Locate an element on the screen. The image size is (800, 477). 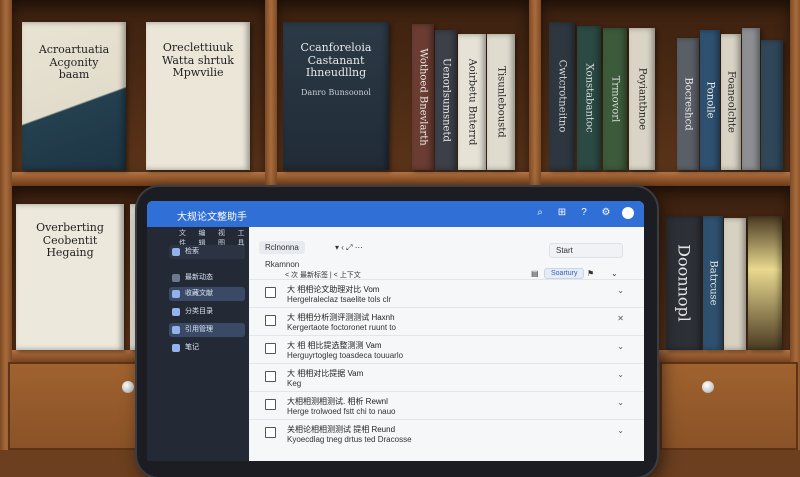
sidebar-item-label: 分类目录 is located at coordinates (199, 311).